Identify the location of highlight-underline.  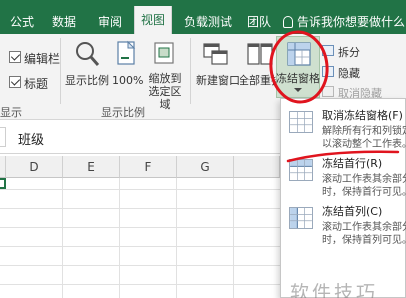
(343, 156).